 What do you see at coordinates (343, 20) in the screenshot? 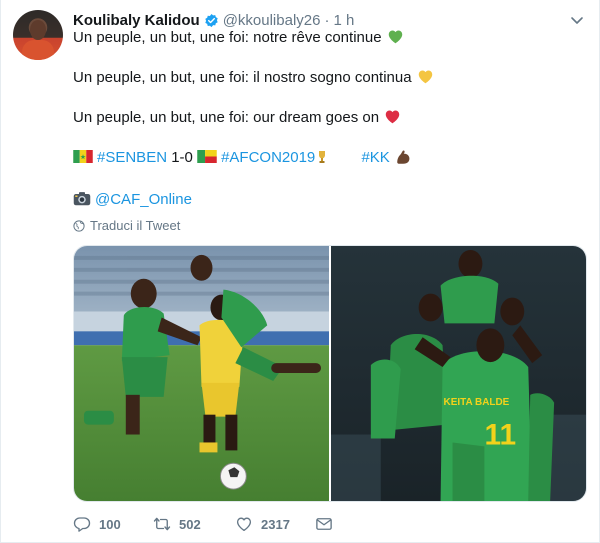
I see `tweet-timestamp: 1 h` at bounding box center [343, 20].